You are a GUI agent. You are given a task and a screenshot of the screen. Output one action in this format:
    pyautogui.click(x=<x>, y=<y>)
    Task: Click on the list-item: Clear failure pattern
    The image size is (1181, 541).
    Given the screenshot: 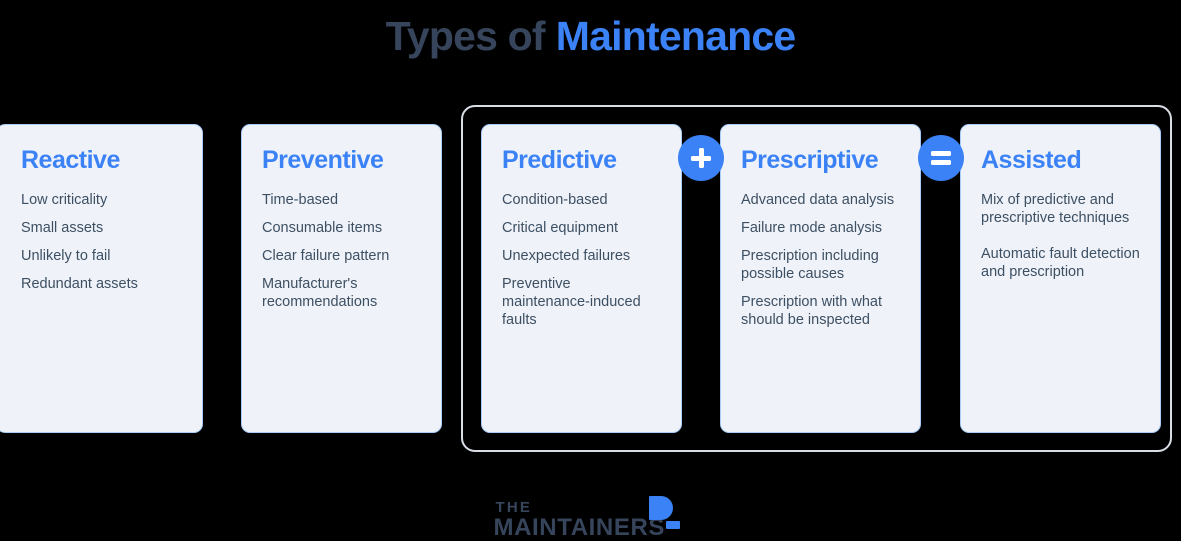 What is the action you would take?
    pyautogui.click(x=326, y=256)
    